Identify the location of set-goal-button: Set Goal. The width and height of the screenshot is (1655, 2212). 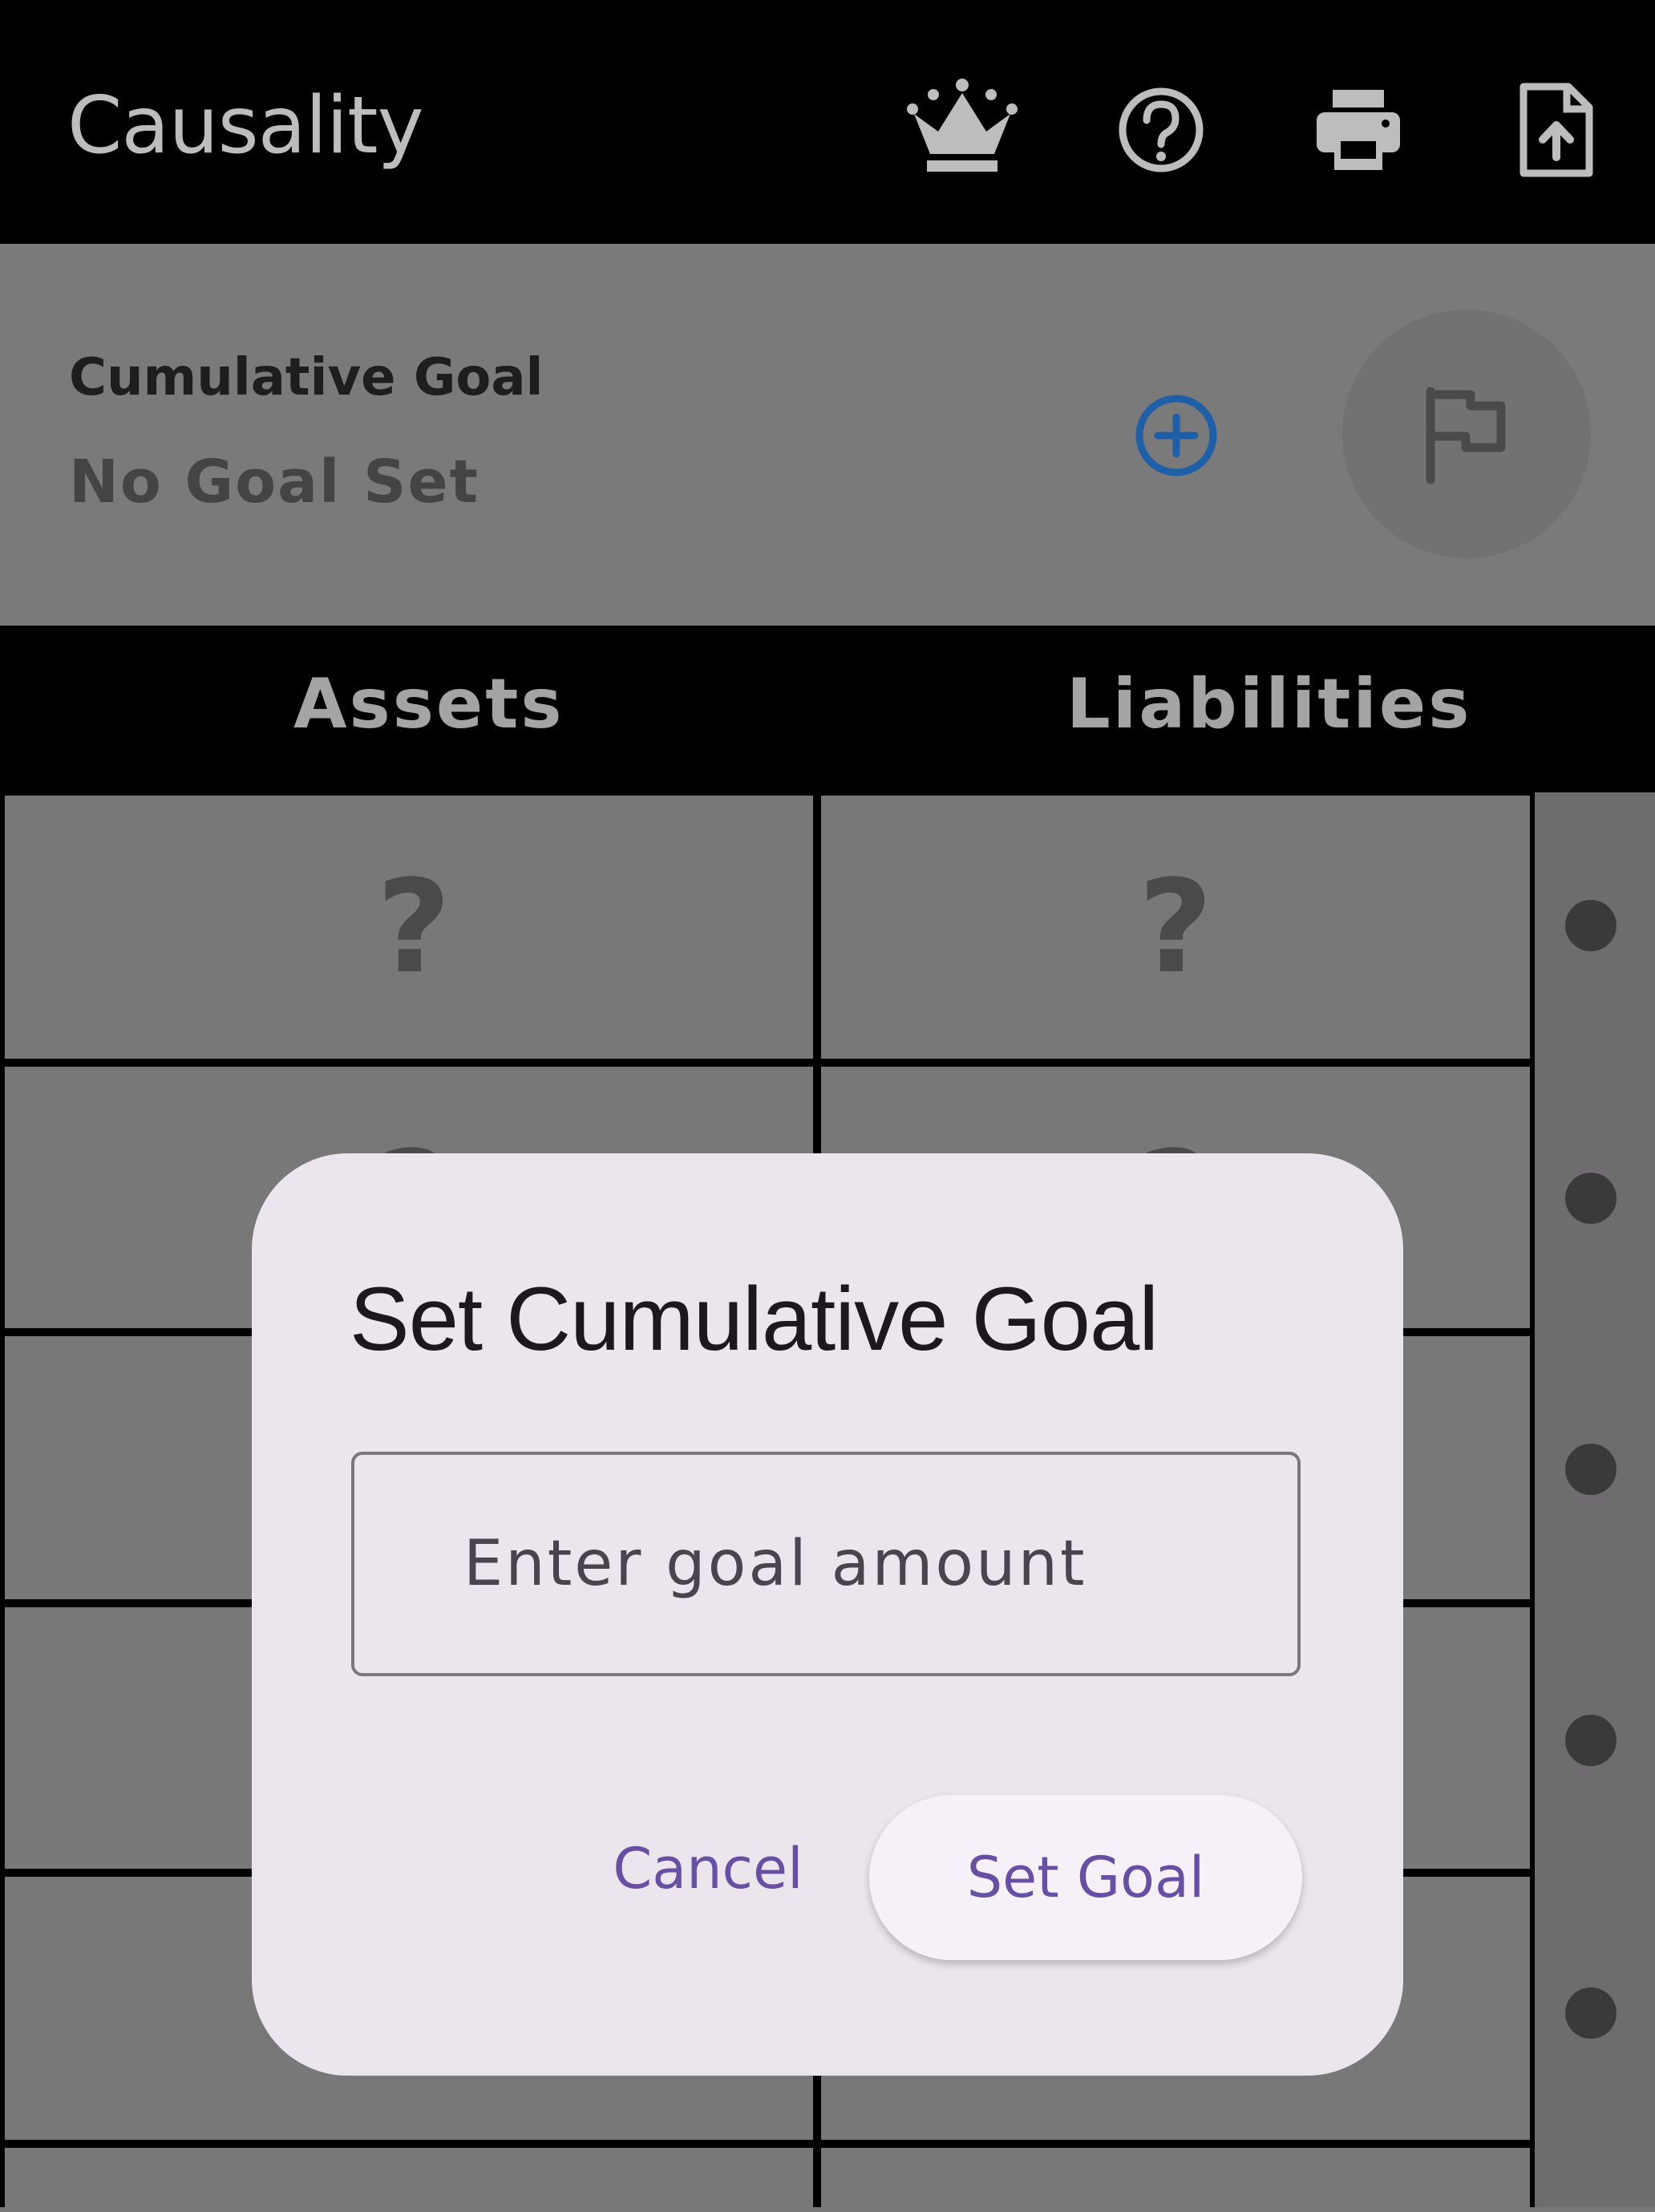
(1086, 1877).